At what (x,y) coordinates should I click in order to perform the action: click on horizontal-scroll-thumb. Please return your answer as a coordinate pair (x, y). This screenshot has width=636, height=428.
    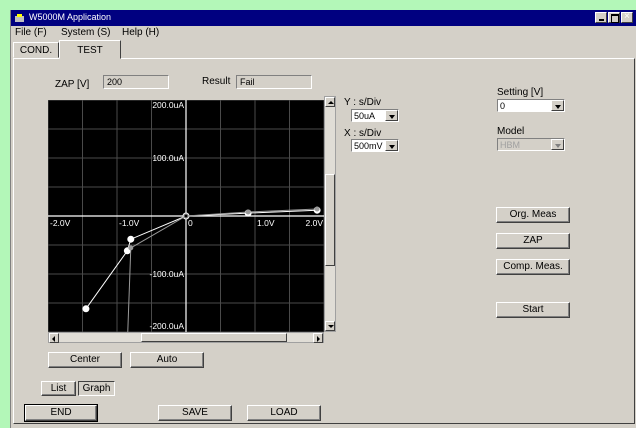
    Looking at the image, I should click on (214, 337).